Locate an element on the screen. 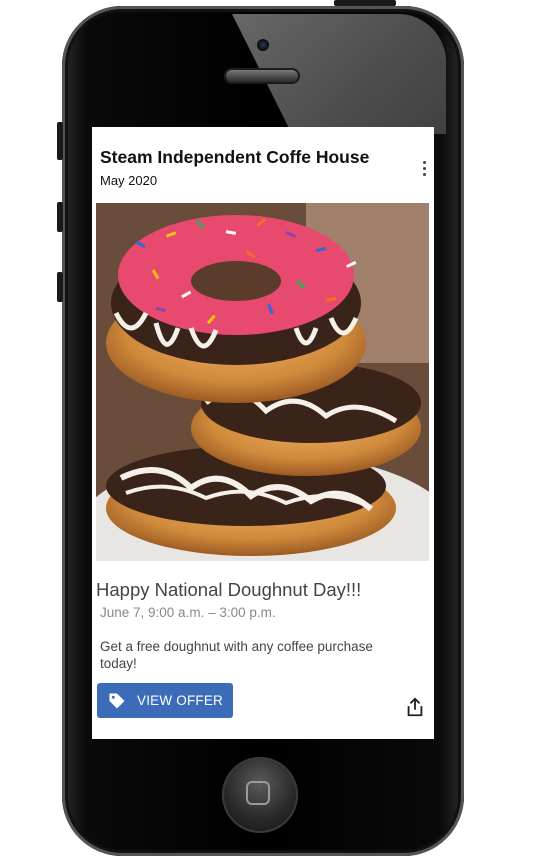  tag-icon is located at coordinates (117, 700).